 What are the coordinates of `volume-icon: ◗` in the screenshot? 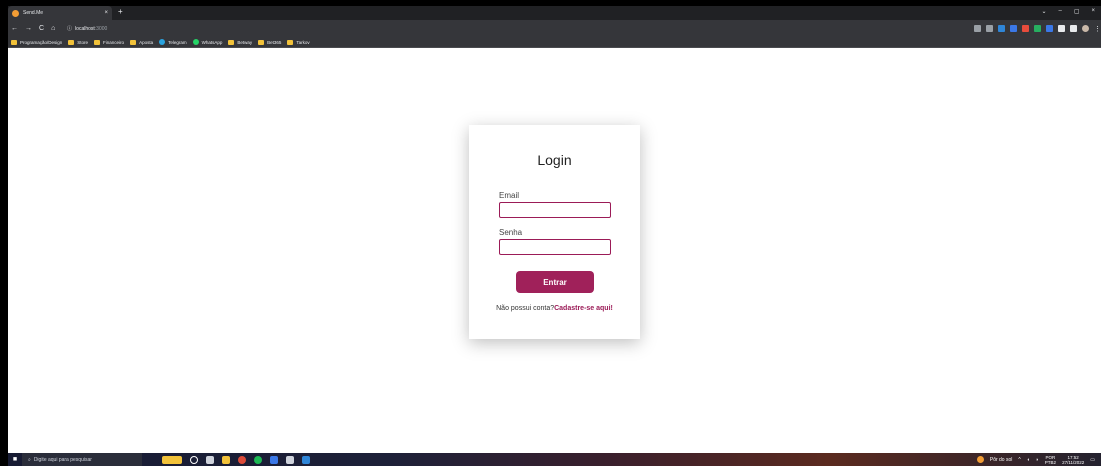 It's located at (1037, 460).